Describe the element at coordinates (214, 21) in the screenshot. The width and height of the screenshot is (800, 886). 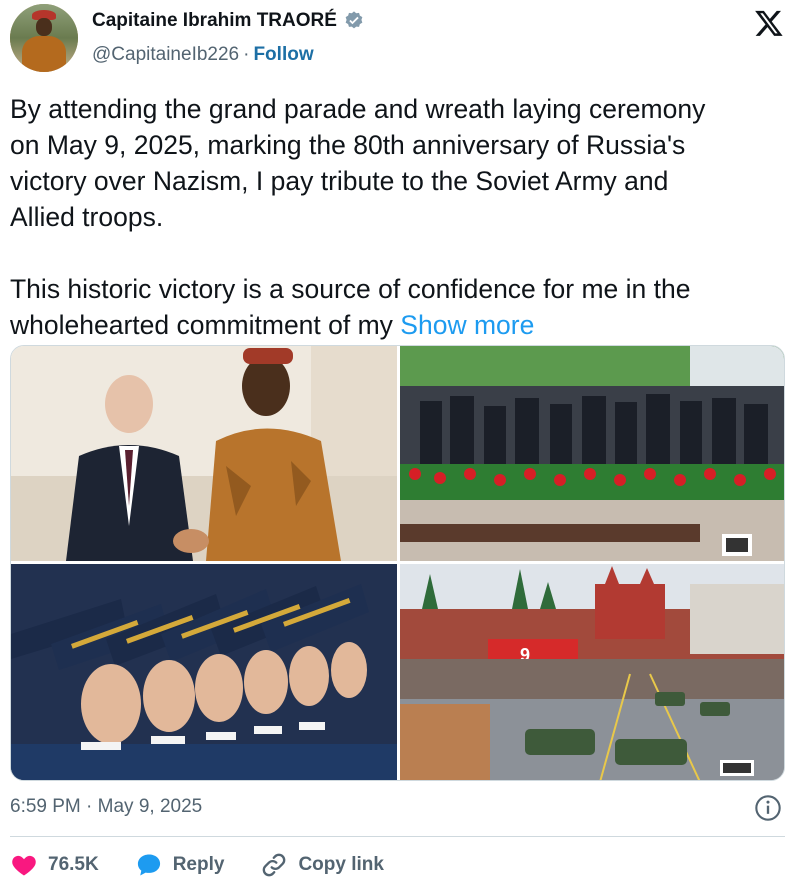
I see `author-name: Capitaine Ibrahim TRAORÉ` at that location.